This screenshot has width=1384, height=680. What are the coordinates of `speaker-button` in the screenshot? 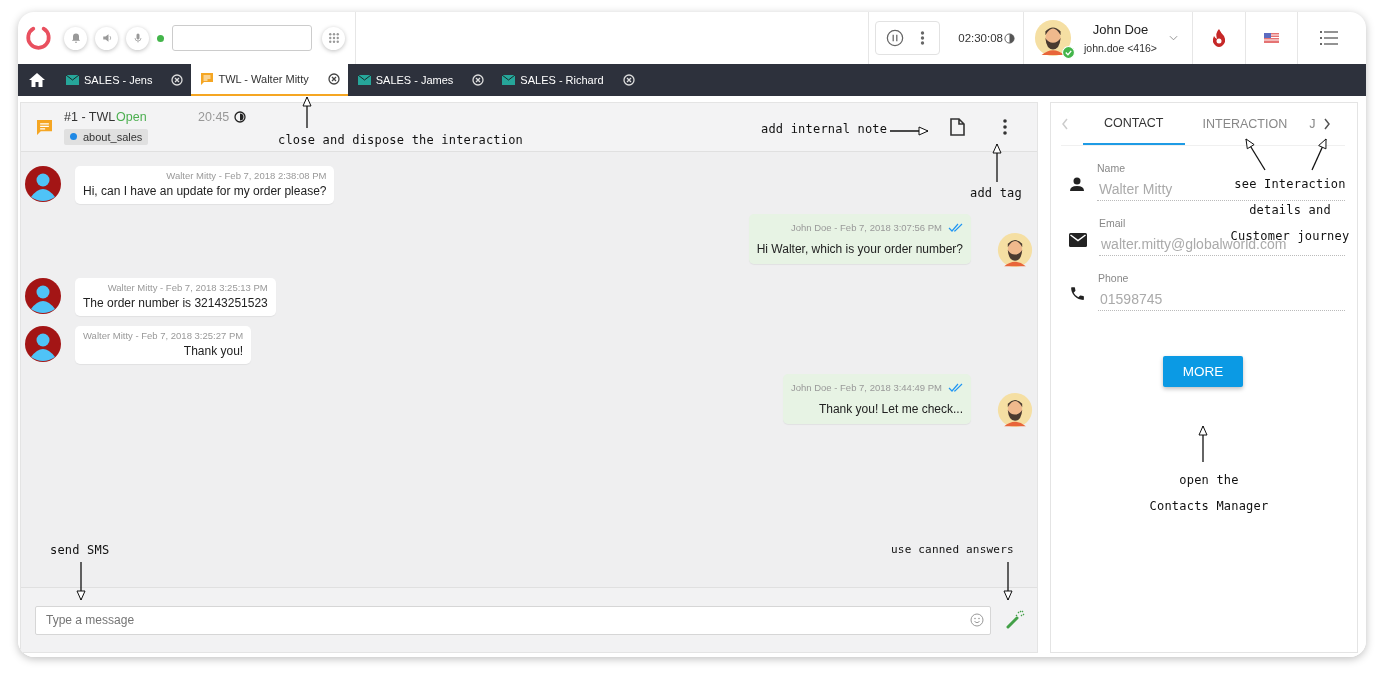 It's located at (106, 38).